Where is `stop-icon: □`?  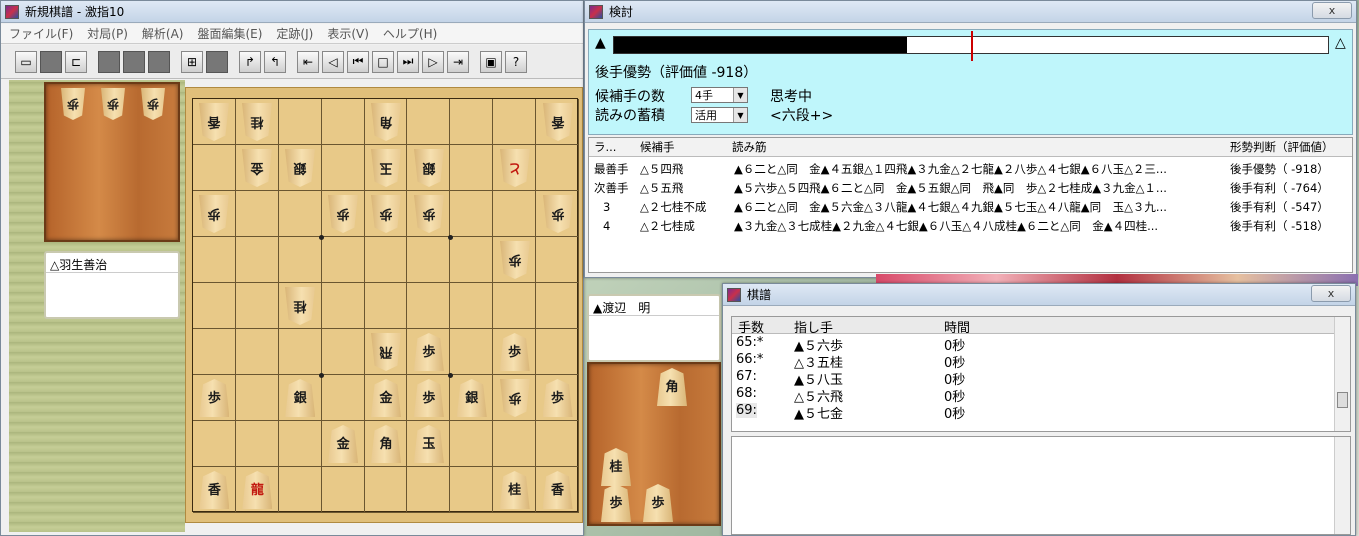
stop-icon: □ is located at coordinates (383, 61).